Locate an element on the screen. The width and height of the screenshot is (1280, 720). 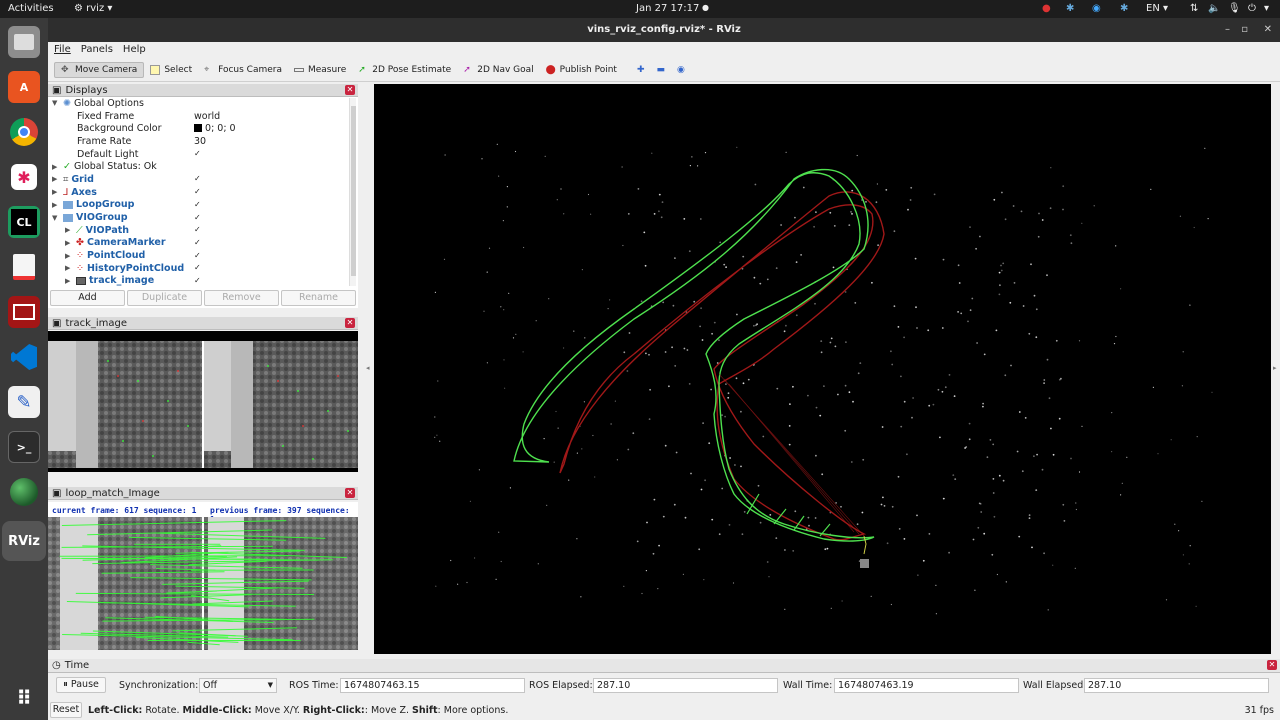
status-icon-1: ● is located at coordinates (1046, 8).